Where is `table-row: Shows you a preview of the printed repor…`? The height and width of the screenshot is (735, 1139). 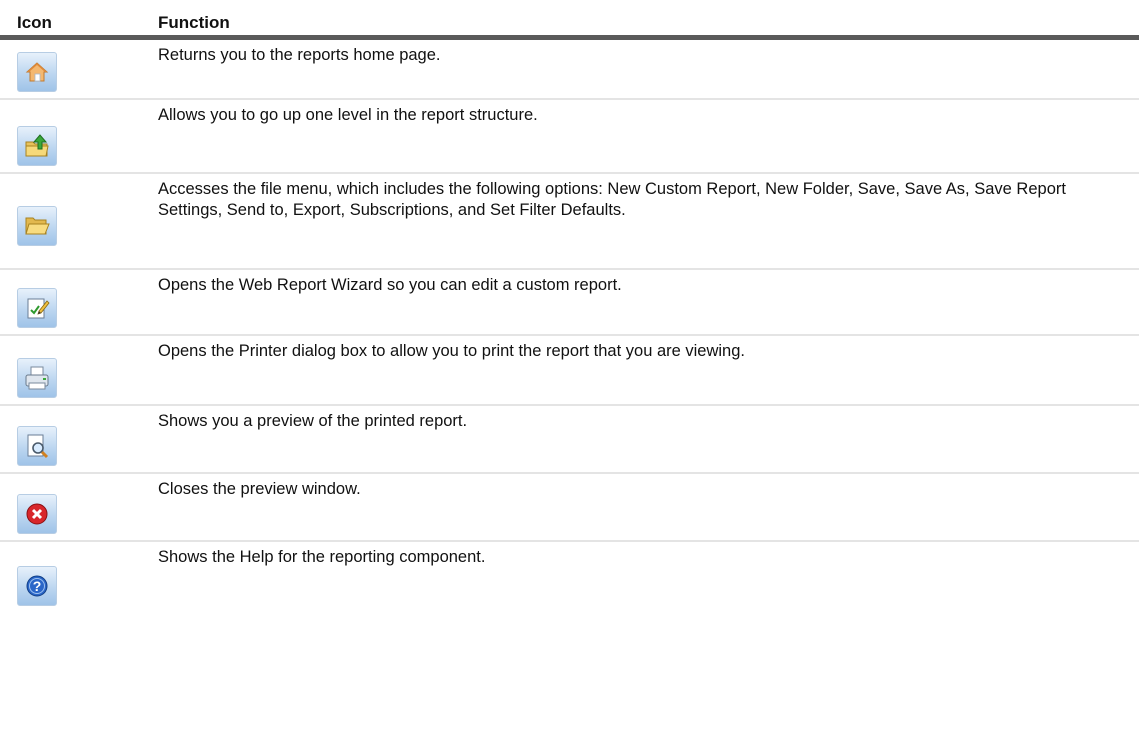
table-row: Shows you a preview of the printed repor… is located at coordinates (569, 440).